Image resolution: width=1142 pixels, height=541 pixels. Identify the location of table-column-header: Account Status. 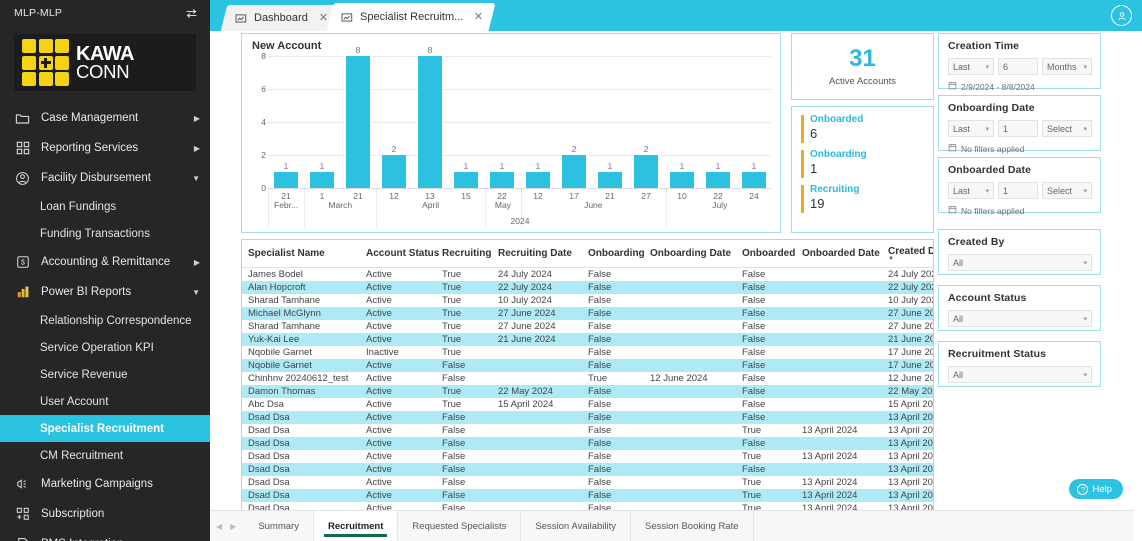
(399, 254).